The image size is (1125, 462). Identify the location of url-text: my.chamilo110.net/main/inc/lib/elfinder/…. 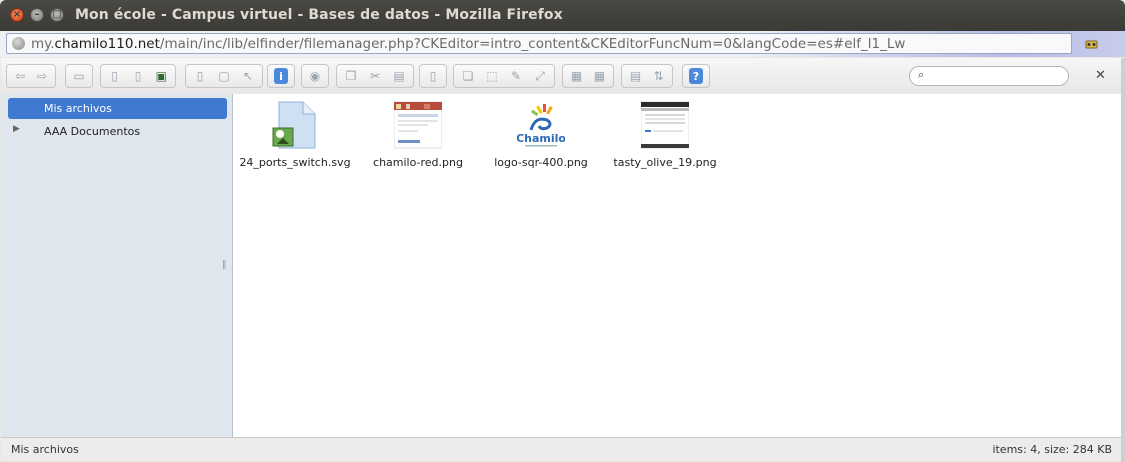
(468, 44).